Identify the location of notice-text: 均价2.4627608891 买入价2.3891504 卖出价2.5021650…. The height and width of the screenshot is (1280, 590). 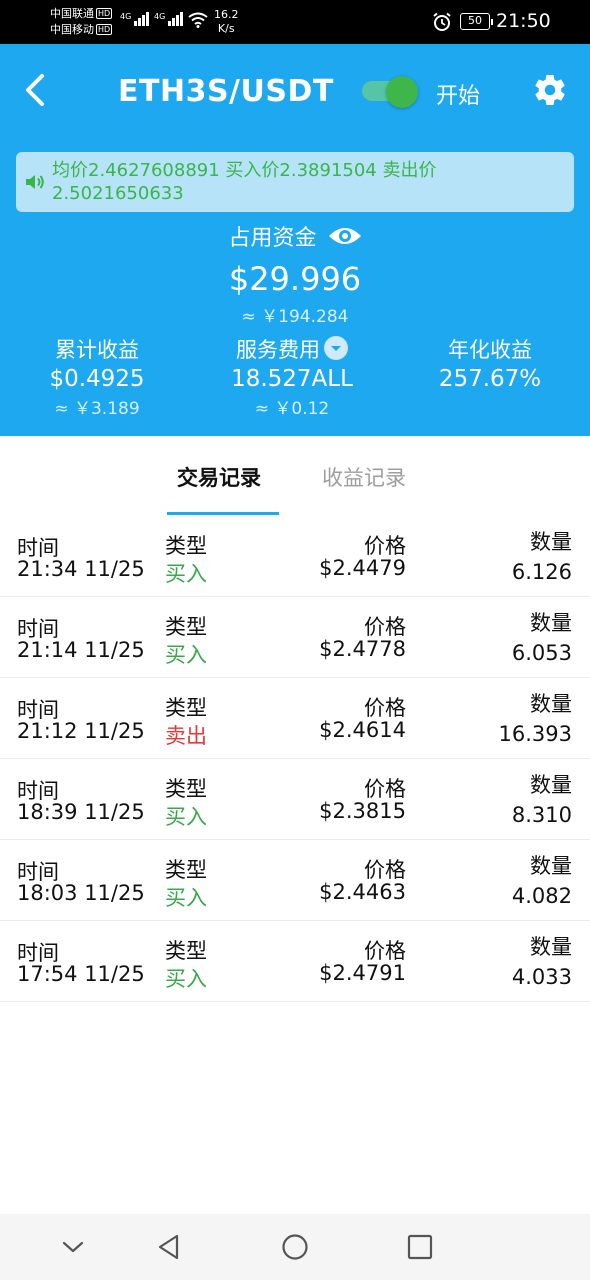
(244, 182).